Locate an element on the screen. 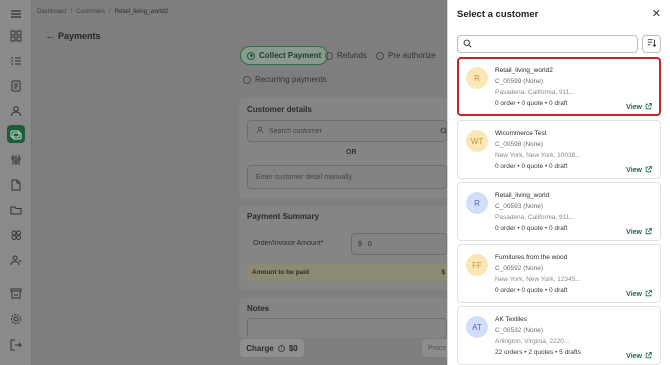 The width and height of the screenshot is (670, 365). customer-name: AK Textiles is located at coordinates (511, 319).